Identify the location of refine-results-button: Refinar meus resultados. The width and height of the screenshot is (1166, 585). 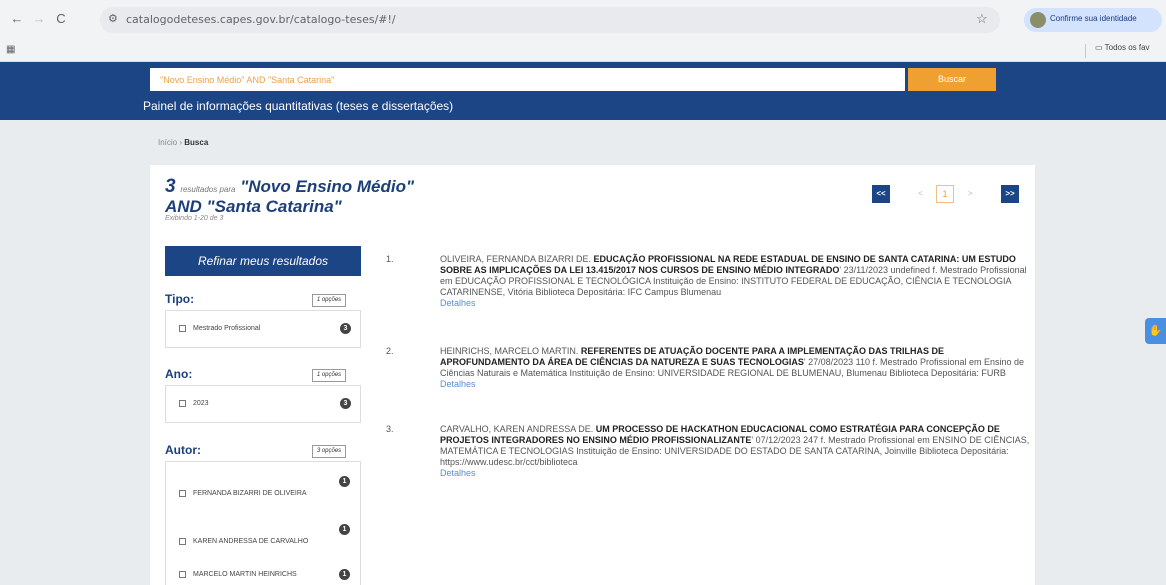
(263, 261).